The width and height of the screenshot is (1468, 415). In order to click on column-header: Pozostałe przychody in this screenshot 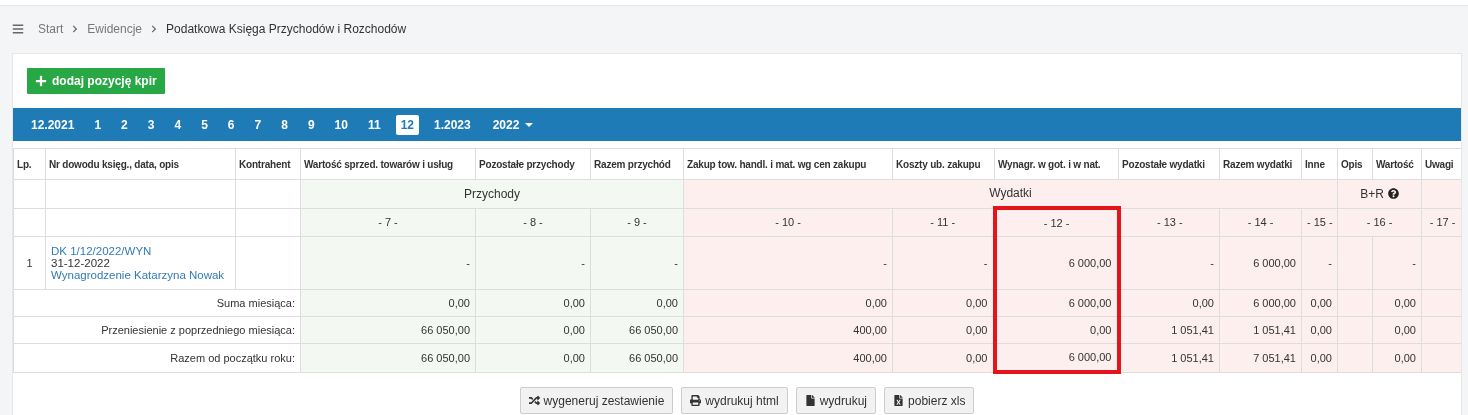, I will do `click(533, 164)`.